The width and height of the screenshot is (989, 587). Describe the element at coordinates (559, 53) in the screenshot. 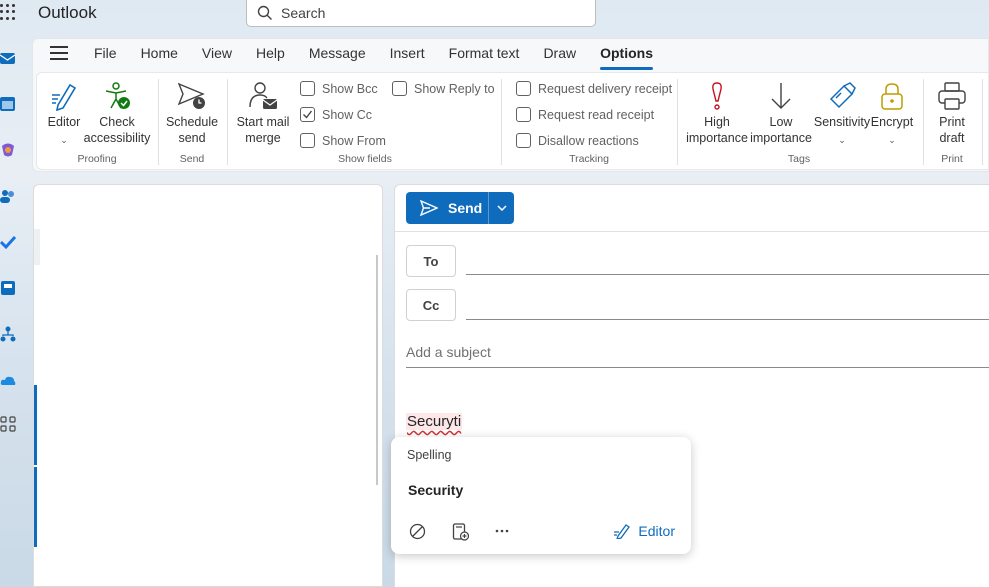

I see `tab-draw: Draw` at that location.